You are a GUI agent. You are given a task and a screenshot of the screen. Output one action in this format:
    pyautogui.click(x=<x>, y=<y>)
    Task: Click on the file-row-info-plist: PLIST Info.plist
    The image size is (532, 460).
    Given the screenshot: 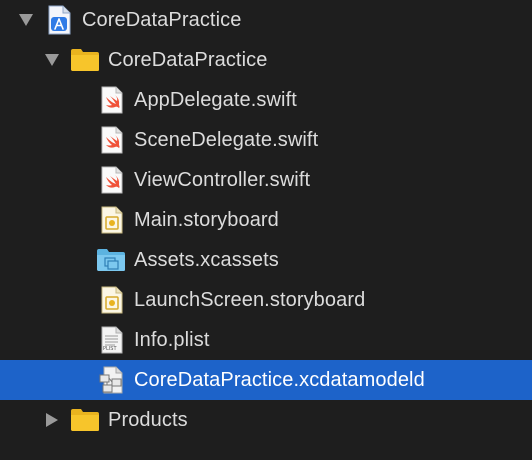 What is the action you would take?
    pyautogui.click(x=266, y=340)
    